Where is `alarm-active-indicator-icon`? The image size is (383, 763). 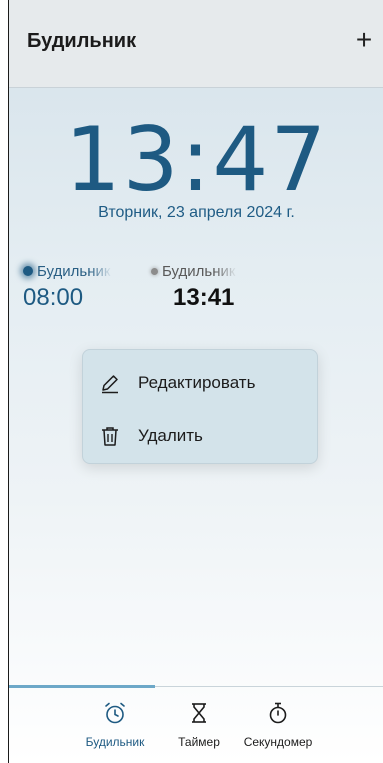 alarm-active-indicator-icon is located at coordinates (28, 271).